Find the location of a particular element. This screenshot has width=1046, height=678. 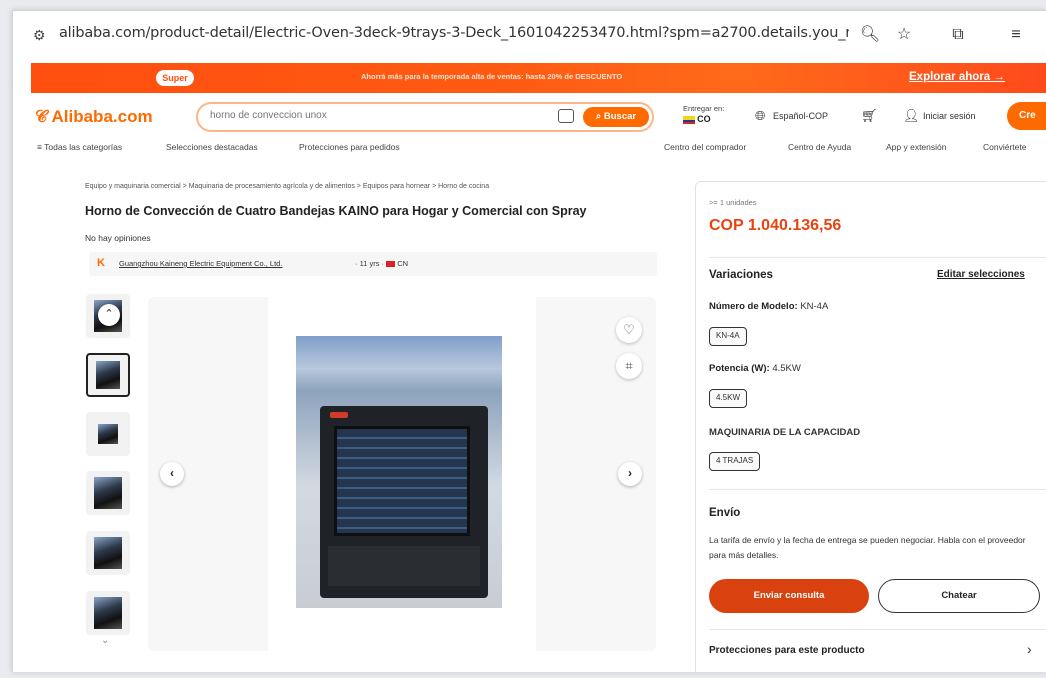

reviews-text: No hay opiniones is located at coordinates (118, 238).